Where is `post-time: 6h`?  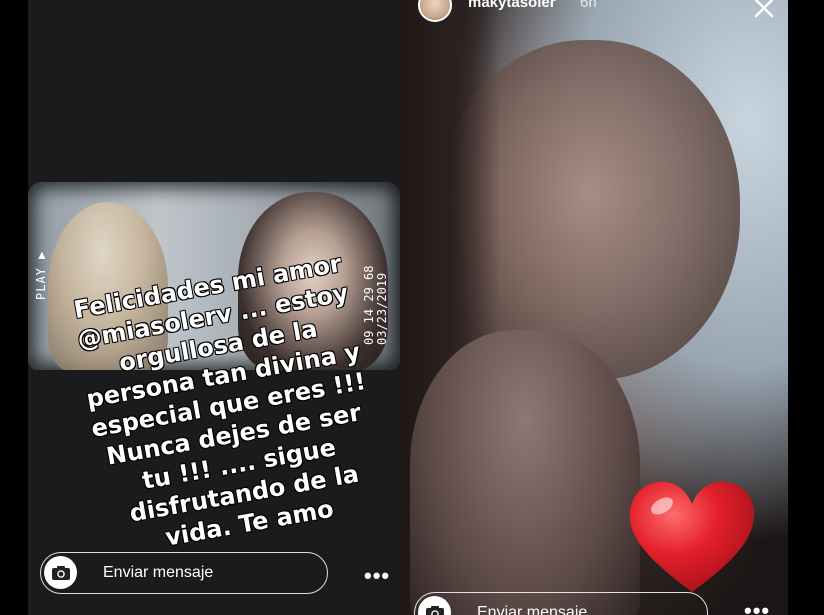 post-time: 6h is located at coordinates (588, 5).